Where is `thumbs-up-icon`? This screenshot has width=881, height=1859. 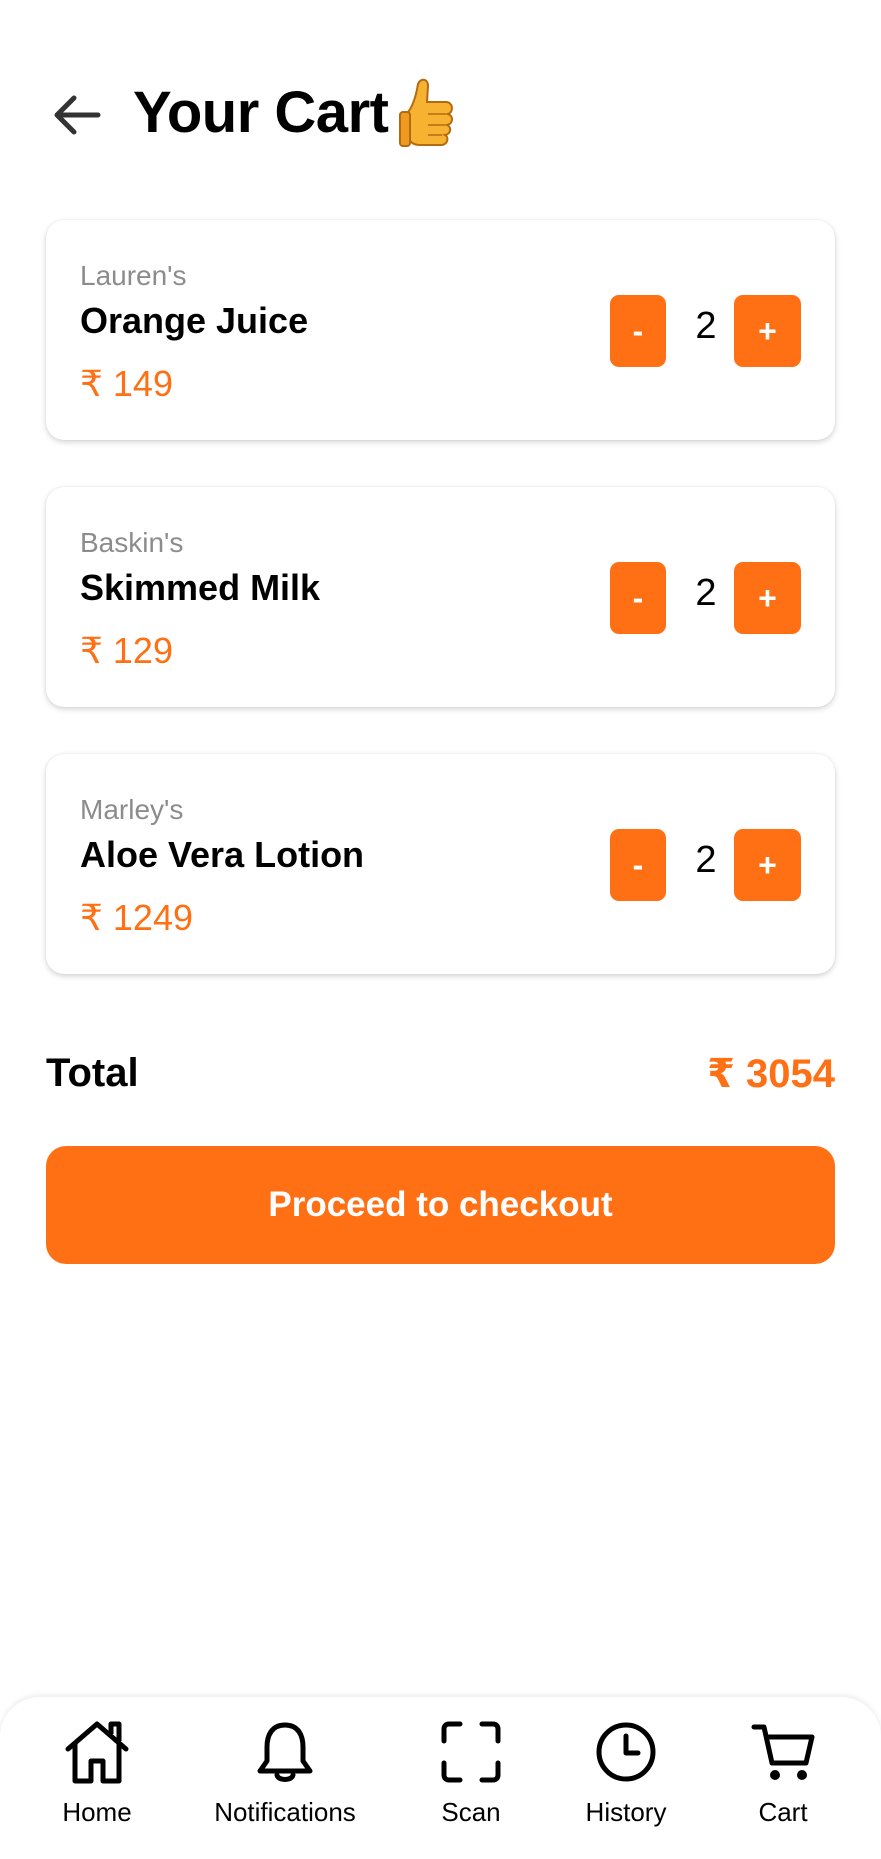 thumbs-up-icon is located at coordinates (426, 112).